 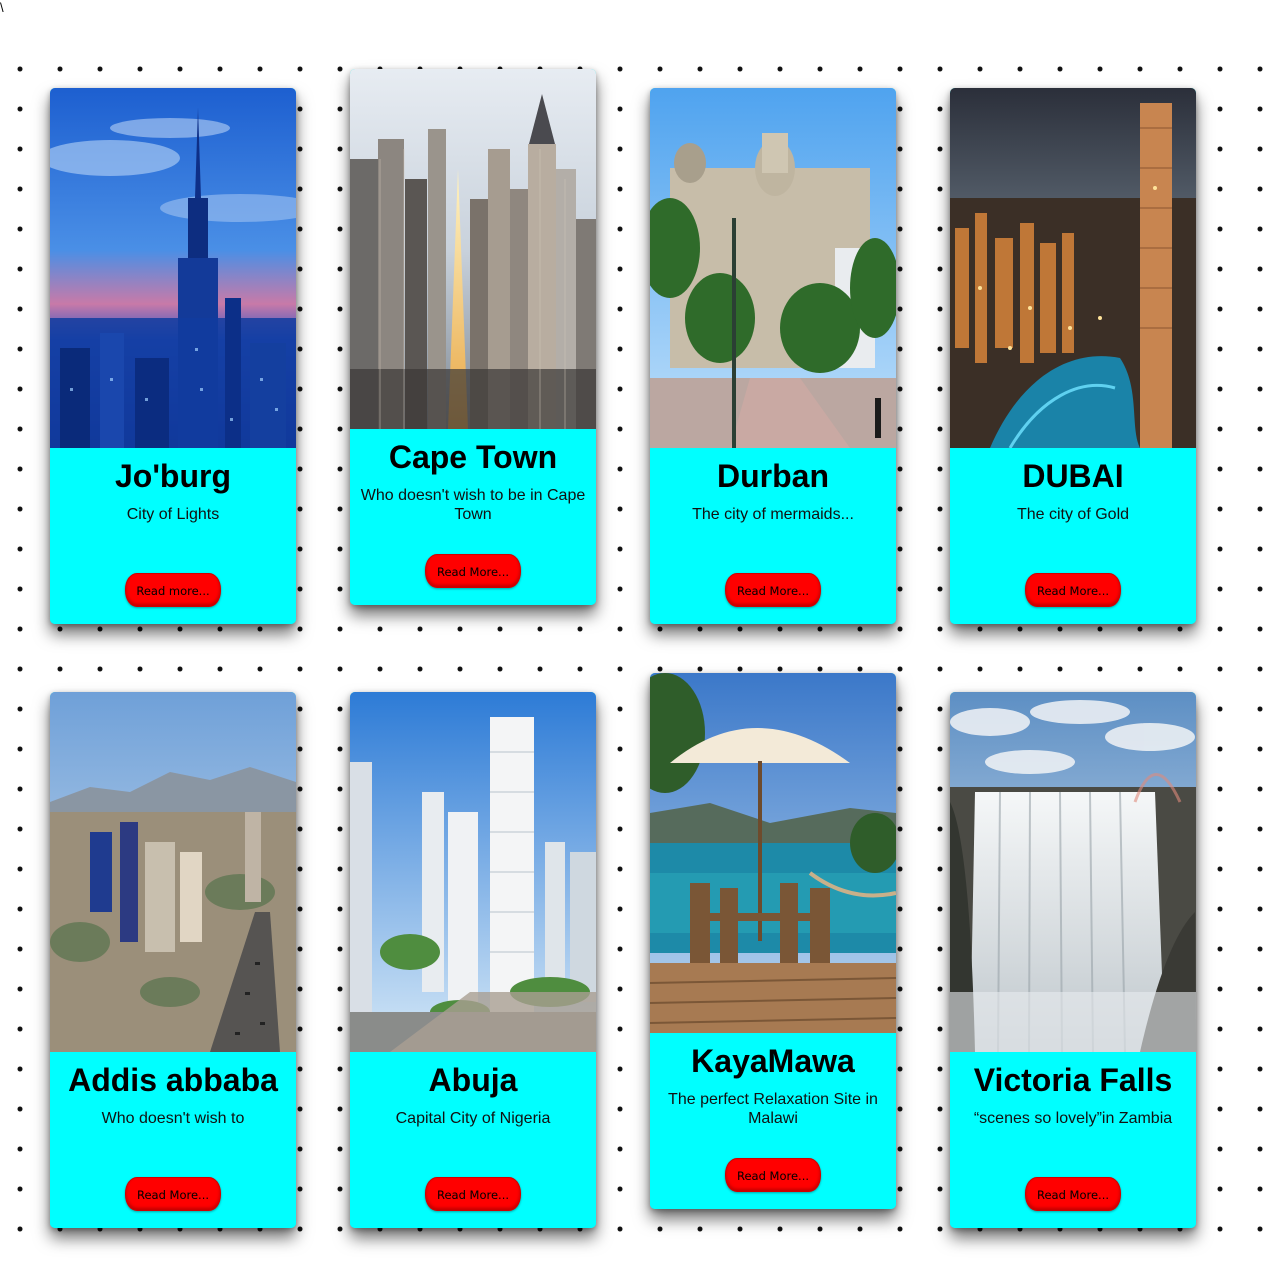 I want to click on city-hall-palms-photo, so click(x=773, y=268).